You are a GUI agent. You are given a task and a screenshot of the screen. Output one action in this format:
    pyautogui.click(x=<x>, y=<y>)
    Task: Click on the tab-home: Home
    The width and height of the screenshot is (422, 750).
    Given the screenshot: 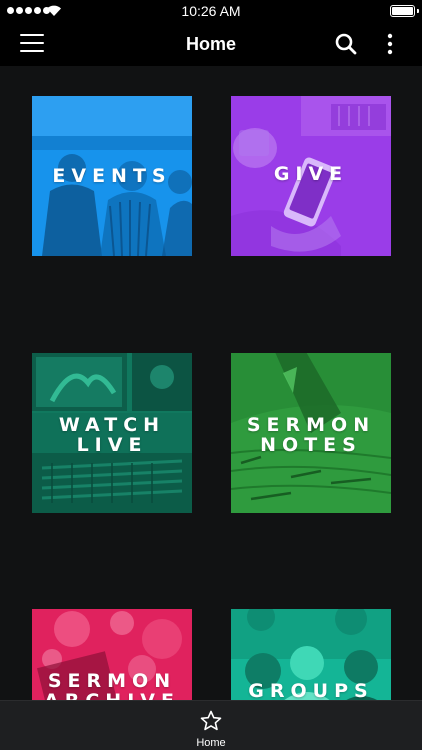 What is the action you would take?
    pyautogui.click(x=211, y=725)
    